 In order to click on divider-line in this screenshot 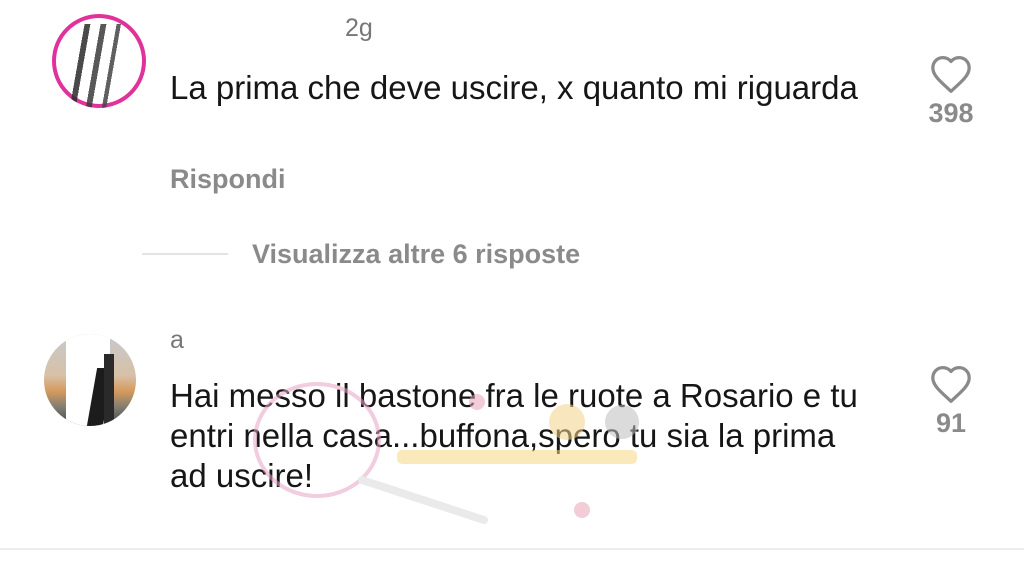, I will do `click(185, 254)`.